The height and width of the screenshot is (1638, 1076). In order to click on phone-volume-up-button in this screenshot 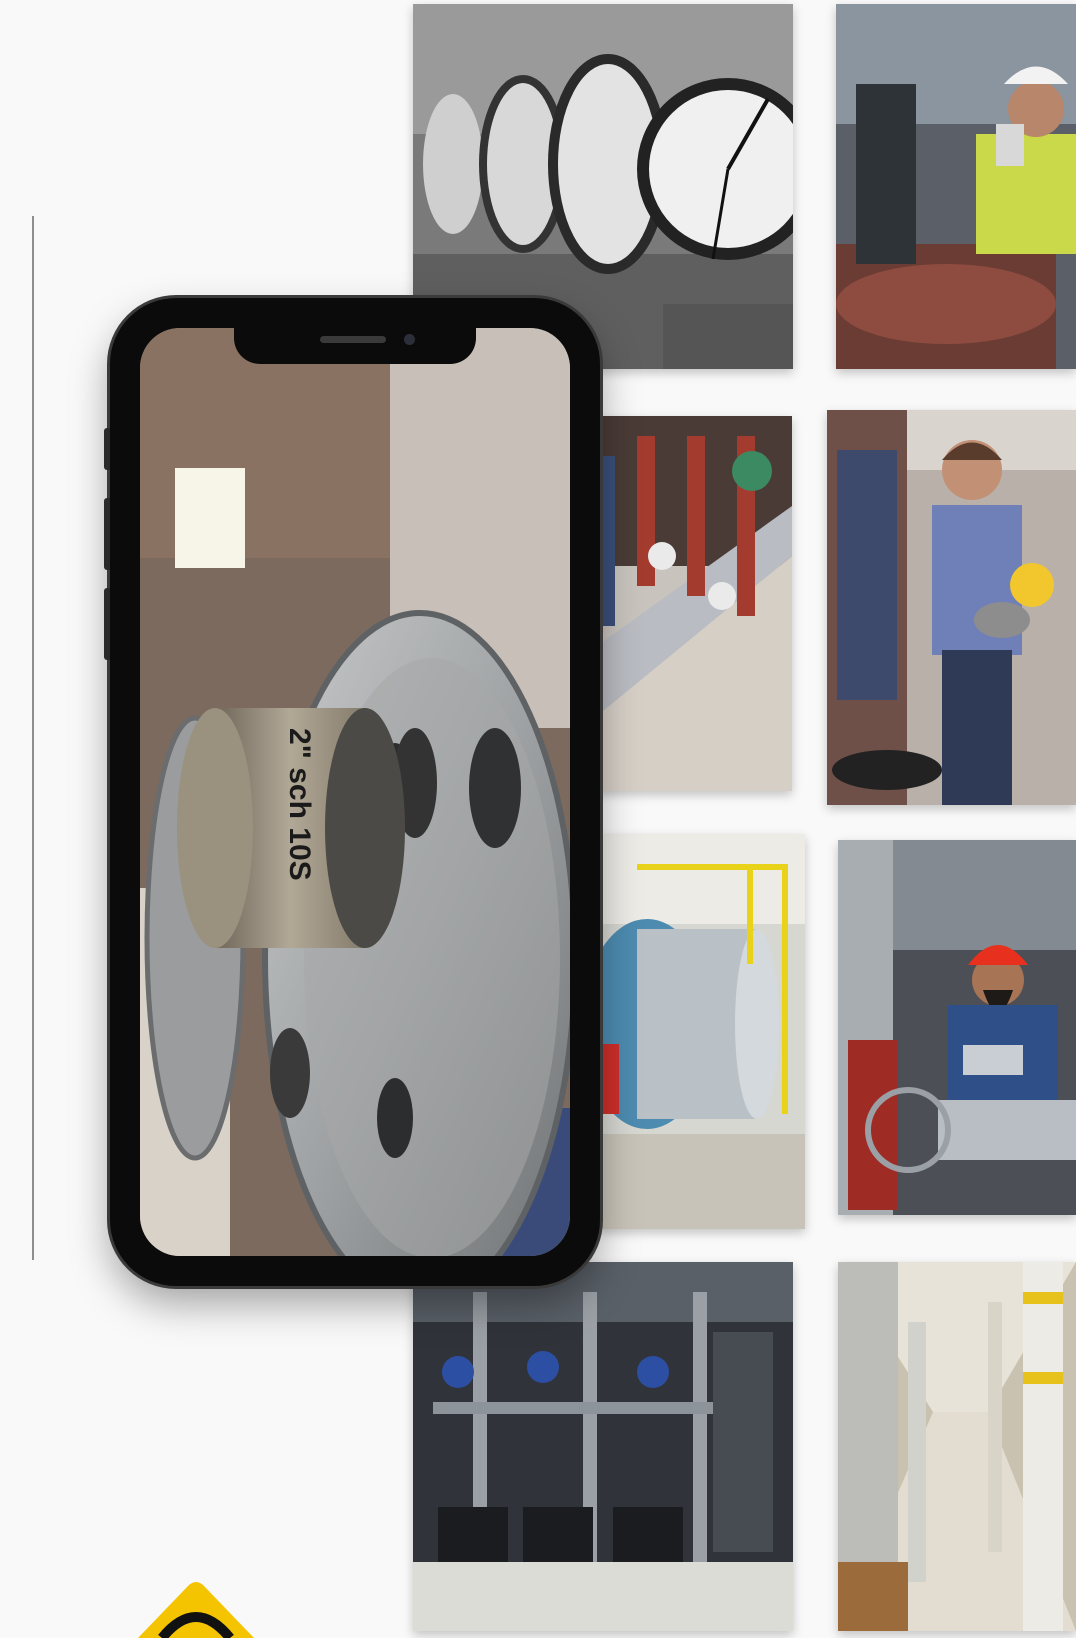, I will do `click(107, 534)`.